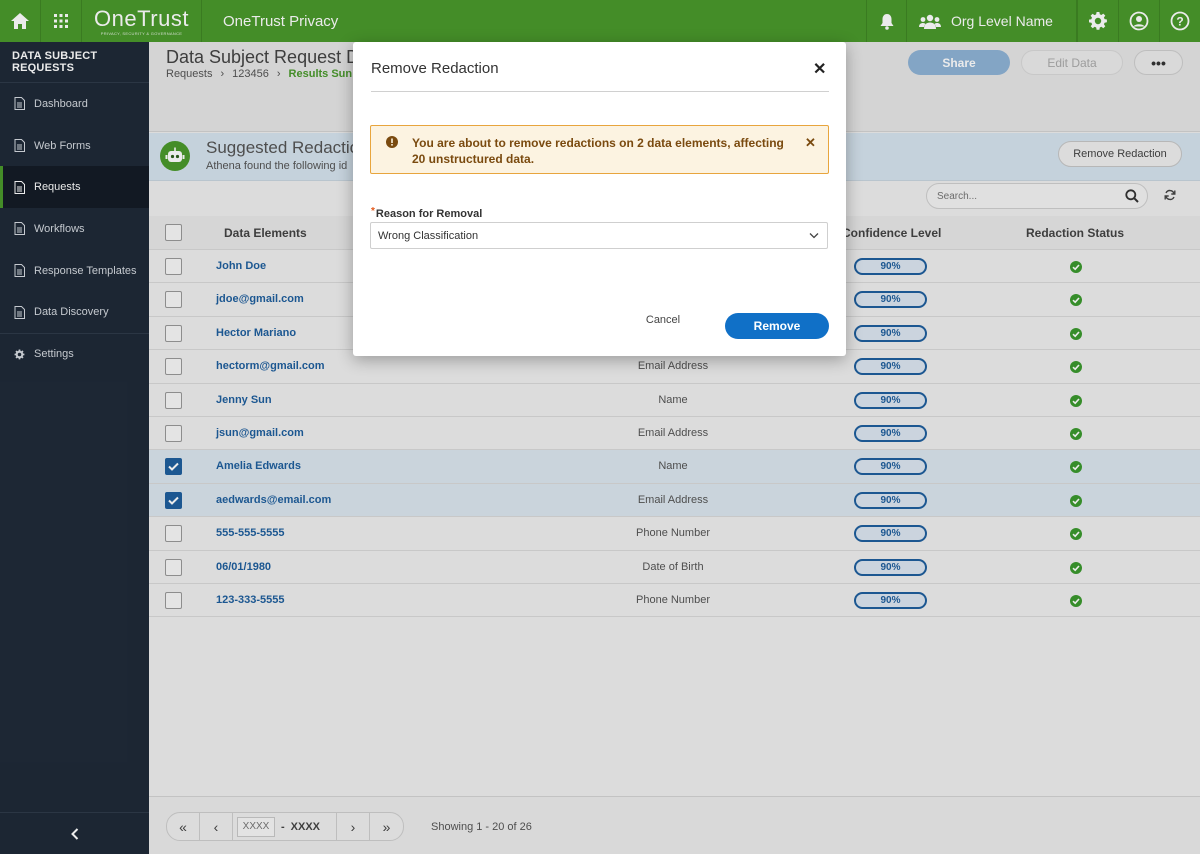 The width and height of the screenshot is (1200, 854). I want to click on reason-field-label: *Reason for Removal, so click(427, 213).